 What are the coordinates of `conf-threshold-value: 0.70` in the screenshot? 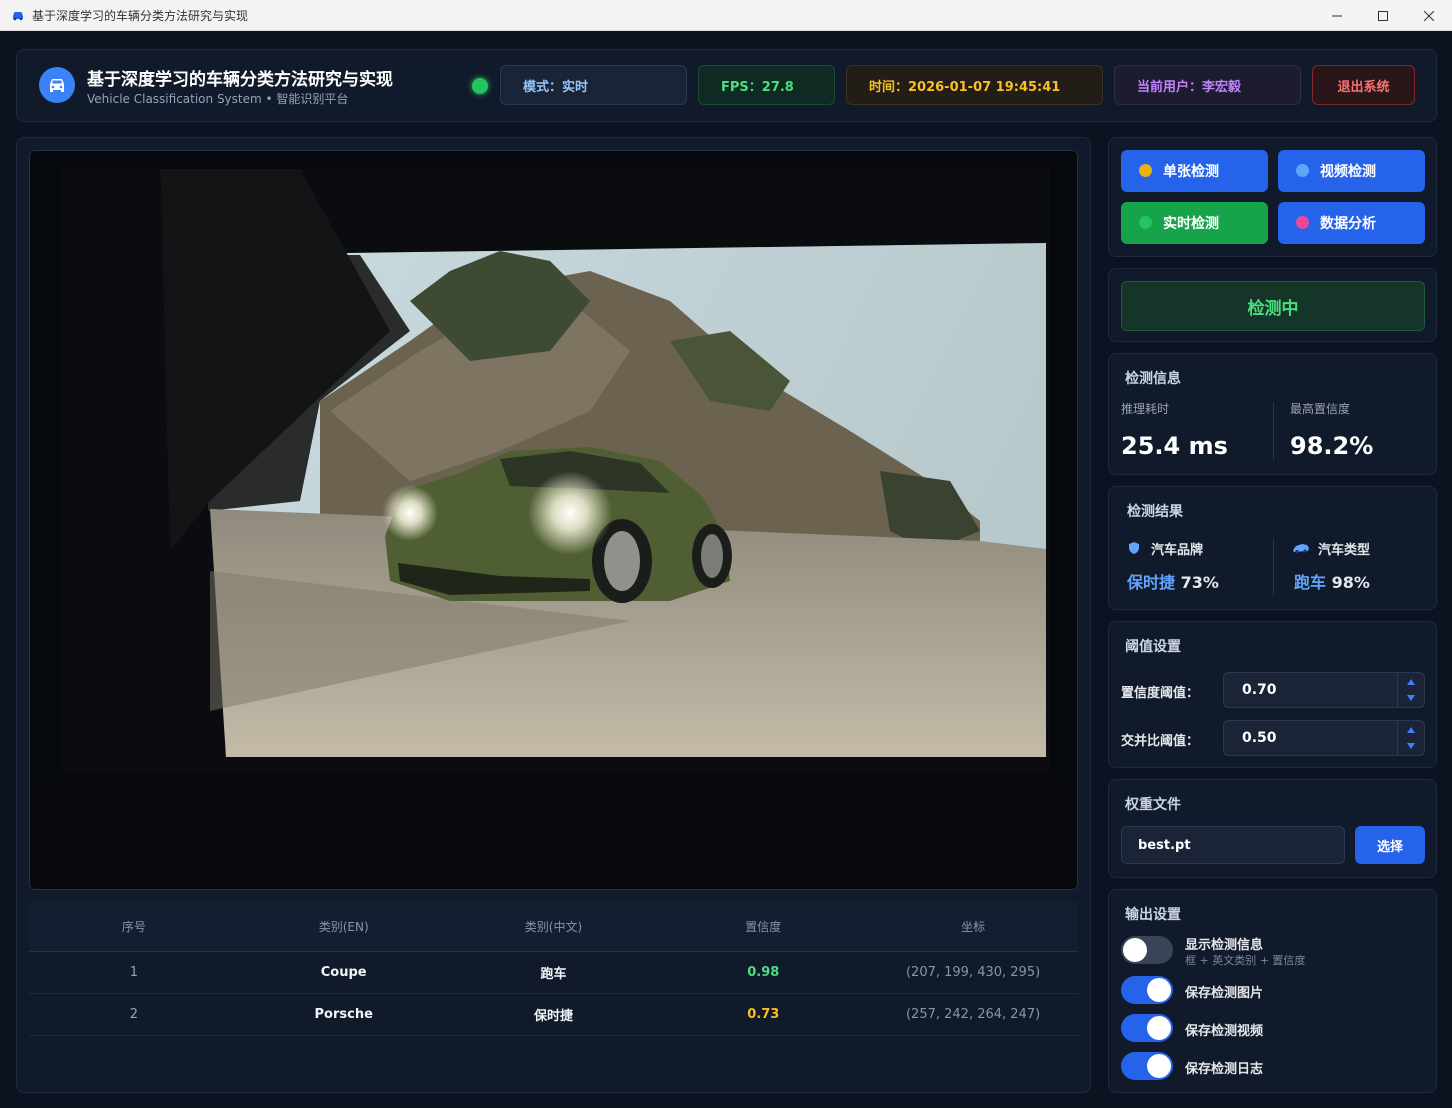 It's located at (1259, 690).